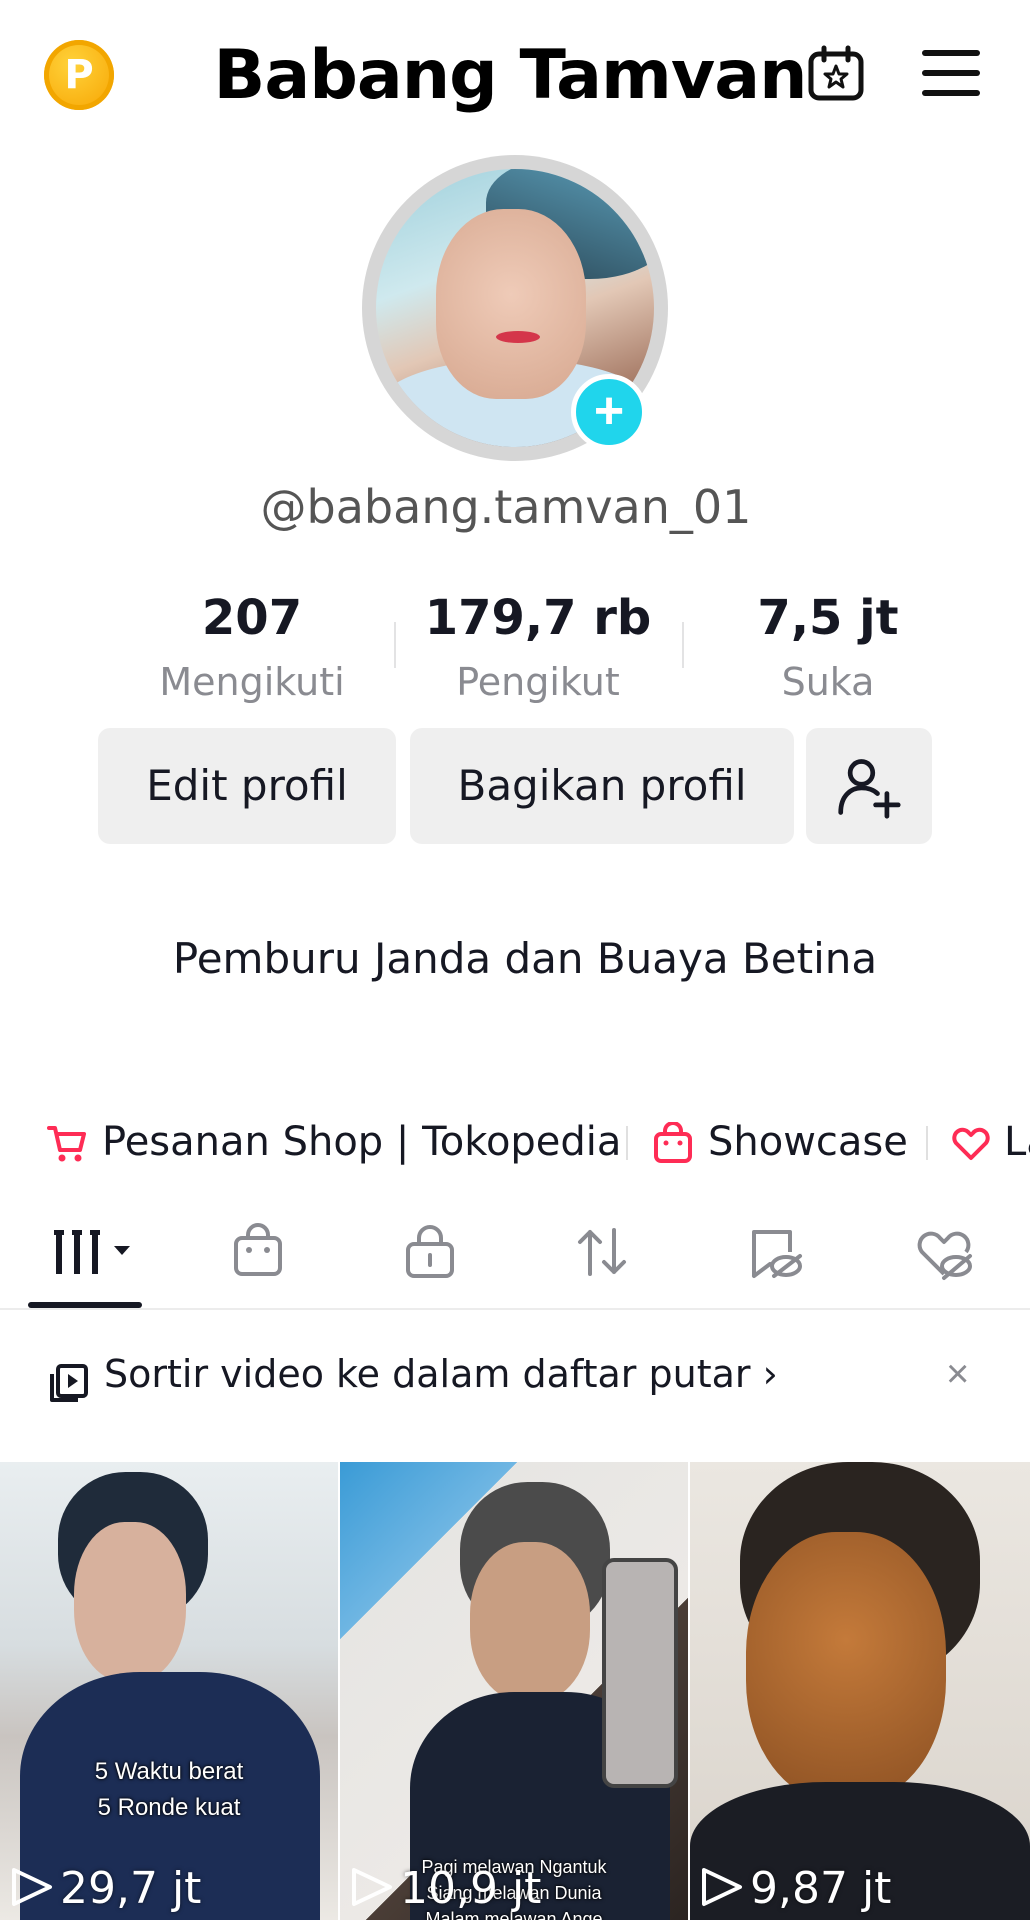 This screenshot has height=1920, width=1030. Describe the element at coordinates (169, 1771) in the screenshot. I see `video-caption-line: 5 Waktu berat` at that location.